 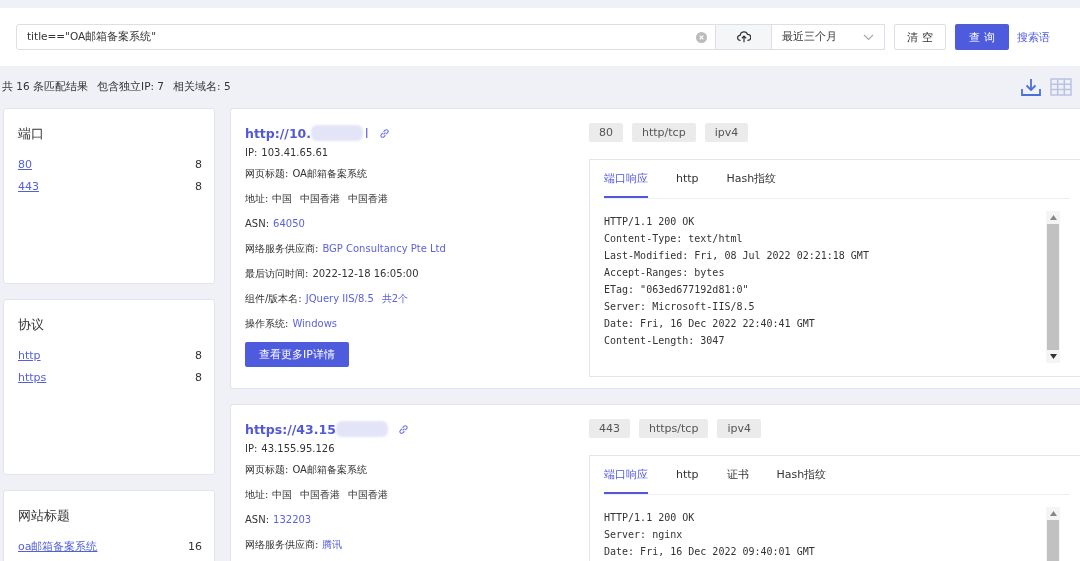 I want to click on filter-link: 443, so click(x=28, y=186).